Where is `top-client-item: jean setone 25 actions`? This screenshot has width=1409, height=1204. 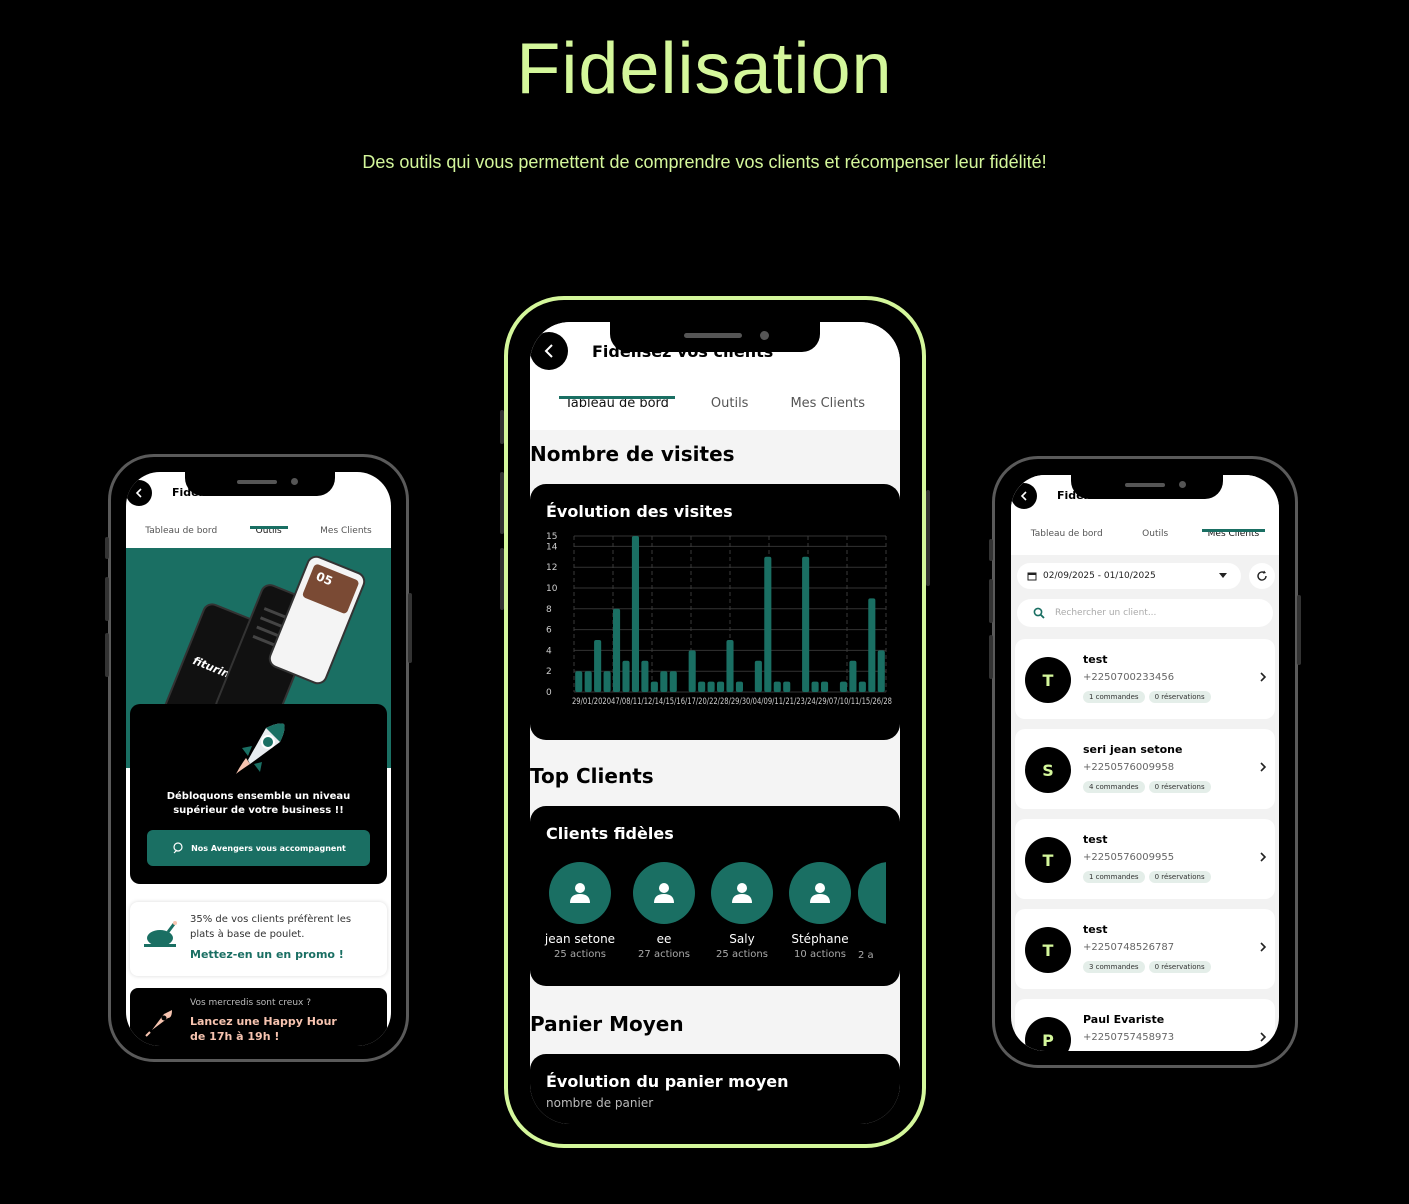
top-client-item: jean setone 25 actions is located at coordinates (580, 911).